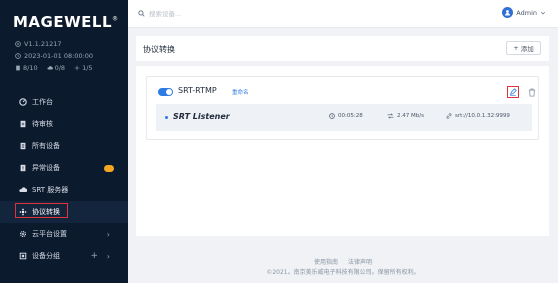  What do you see at coordinates (166, 117) in the screenshot?
I see `stream-status-dot` at bounding box center [166, 117].